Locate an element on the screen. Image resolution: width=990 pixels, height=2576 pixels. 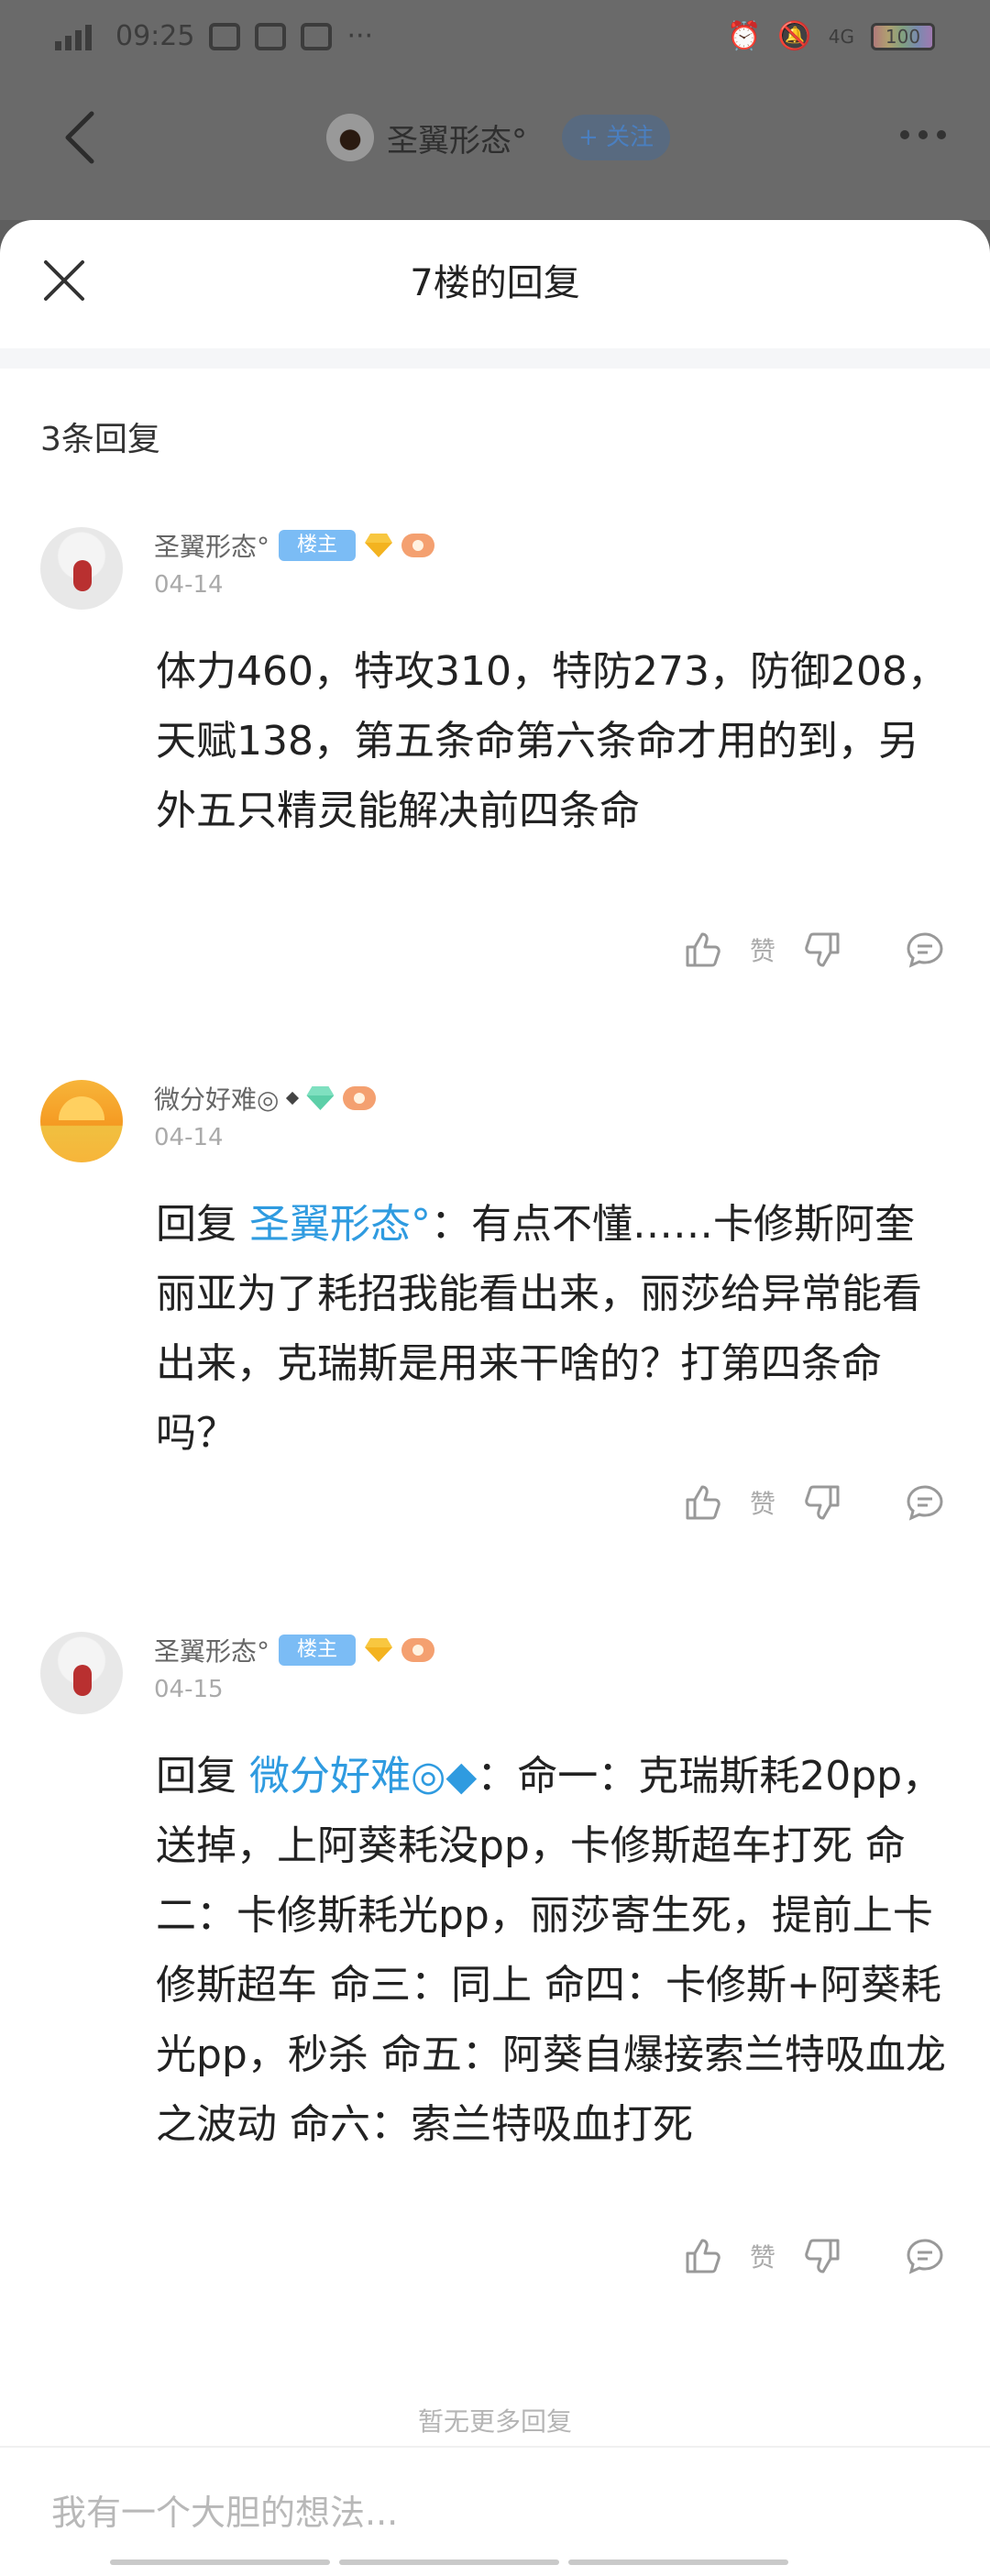
sheet-header: 7楼的回复 is located at coordinates (495, 284).